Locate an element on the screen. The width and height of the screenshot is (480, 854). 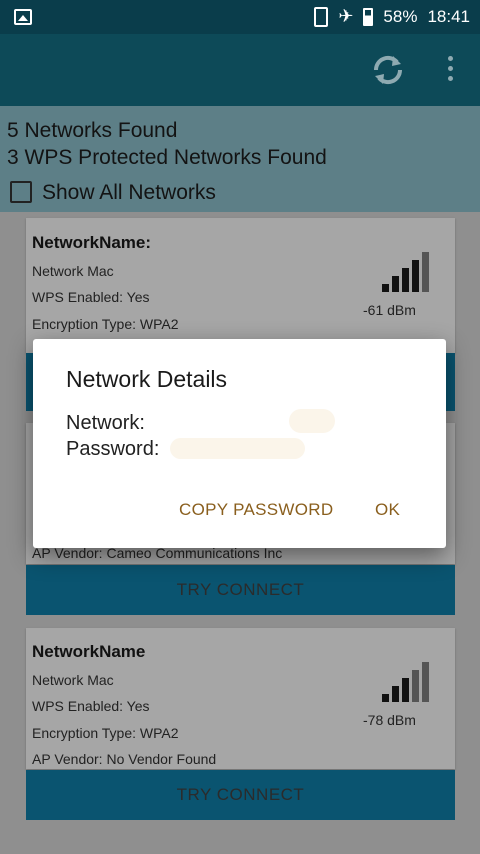
networks-found-text: 5 Networks Found is located at coordinates (92, 130).